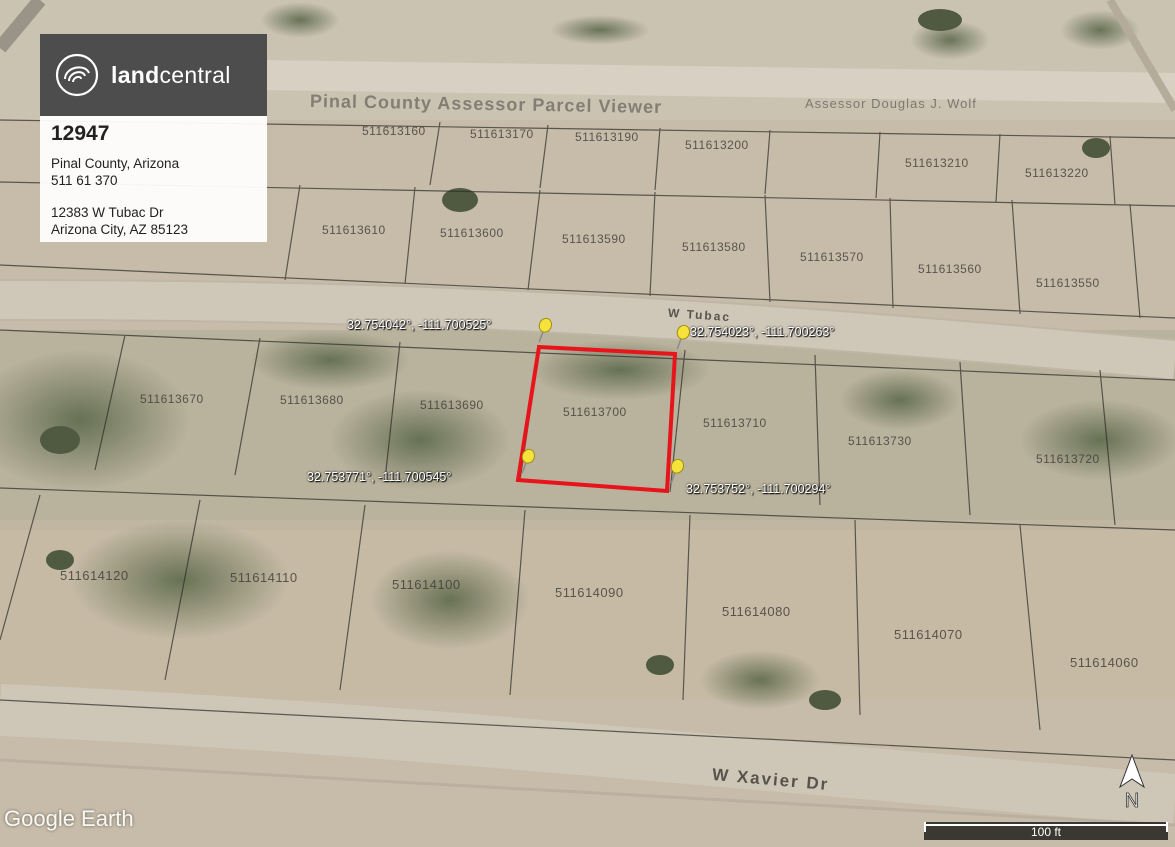 Image resolution: width=1175 pixels, height=847 pixels. I want to click on parcel-viewer-assessor: Assessor Douglas J. Wolf, so click(891, 103).